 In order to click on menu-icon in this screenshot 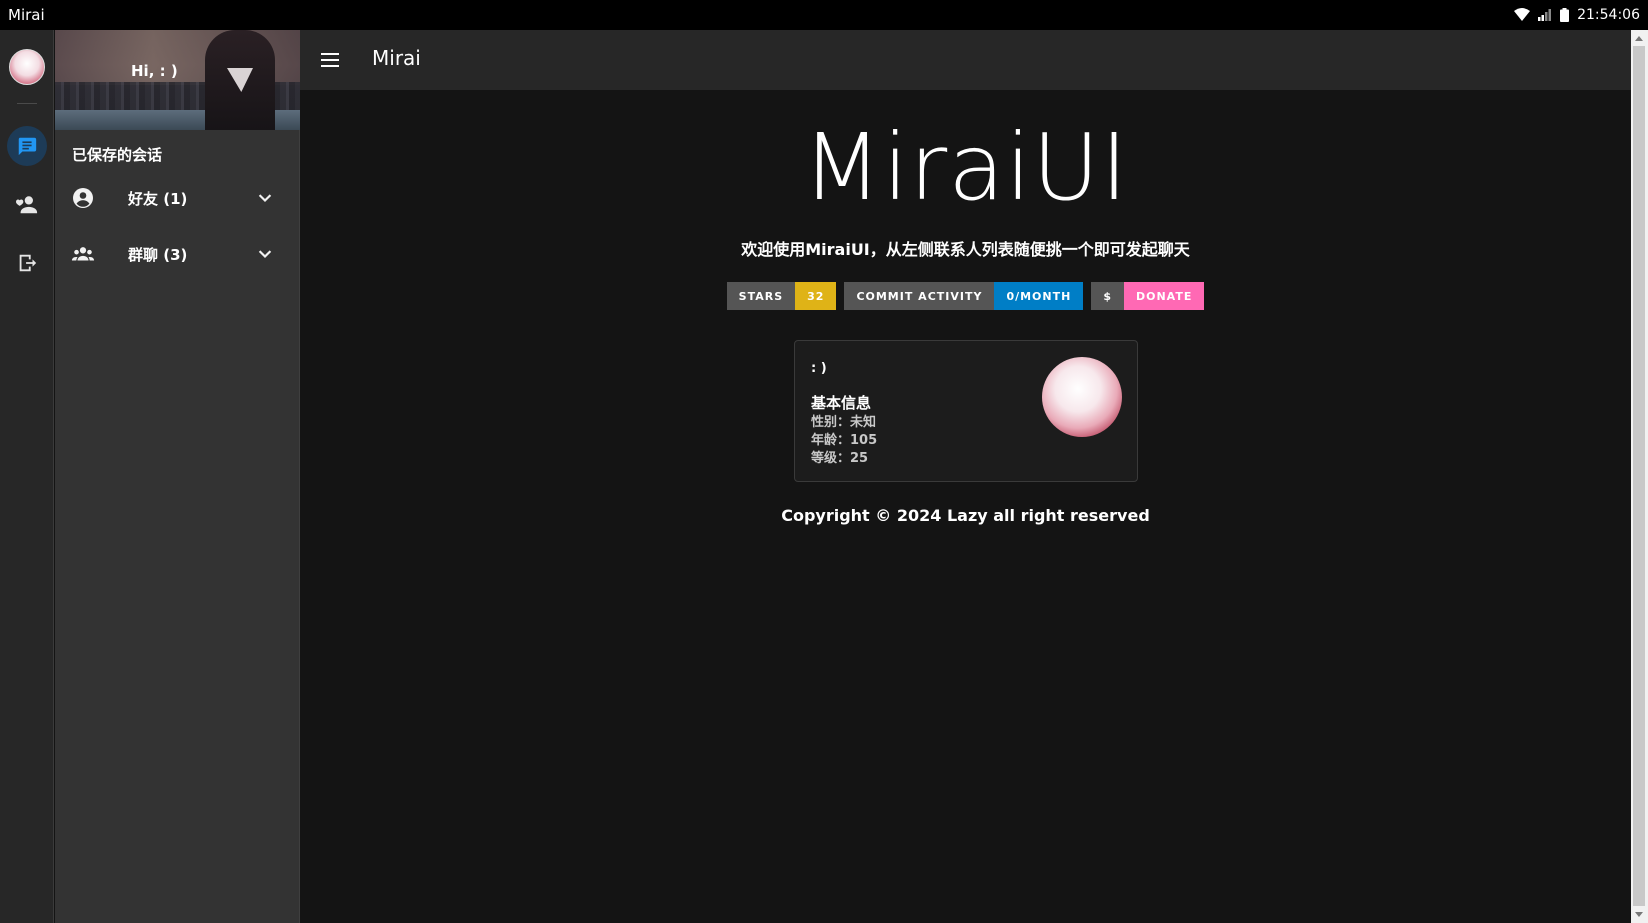, I will do `click(330, 60)`.